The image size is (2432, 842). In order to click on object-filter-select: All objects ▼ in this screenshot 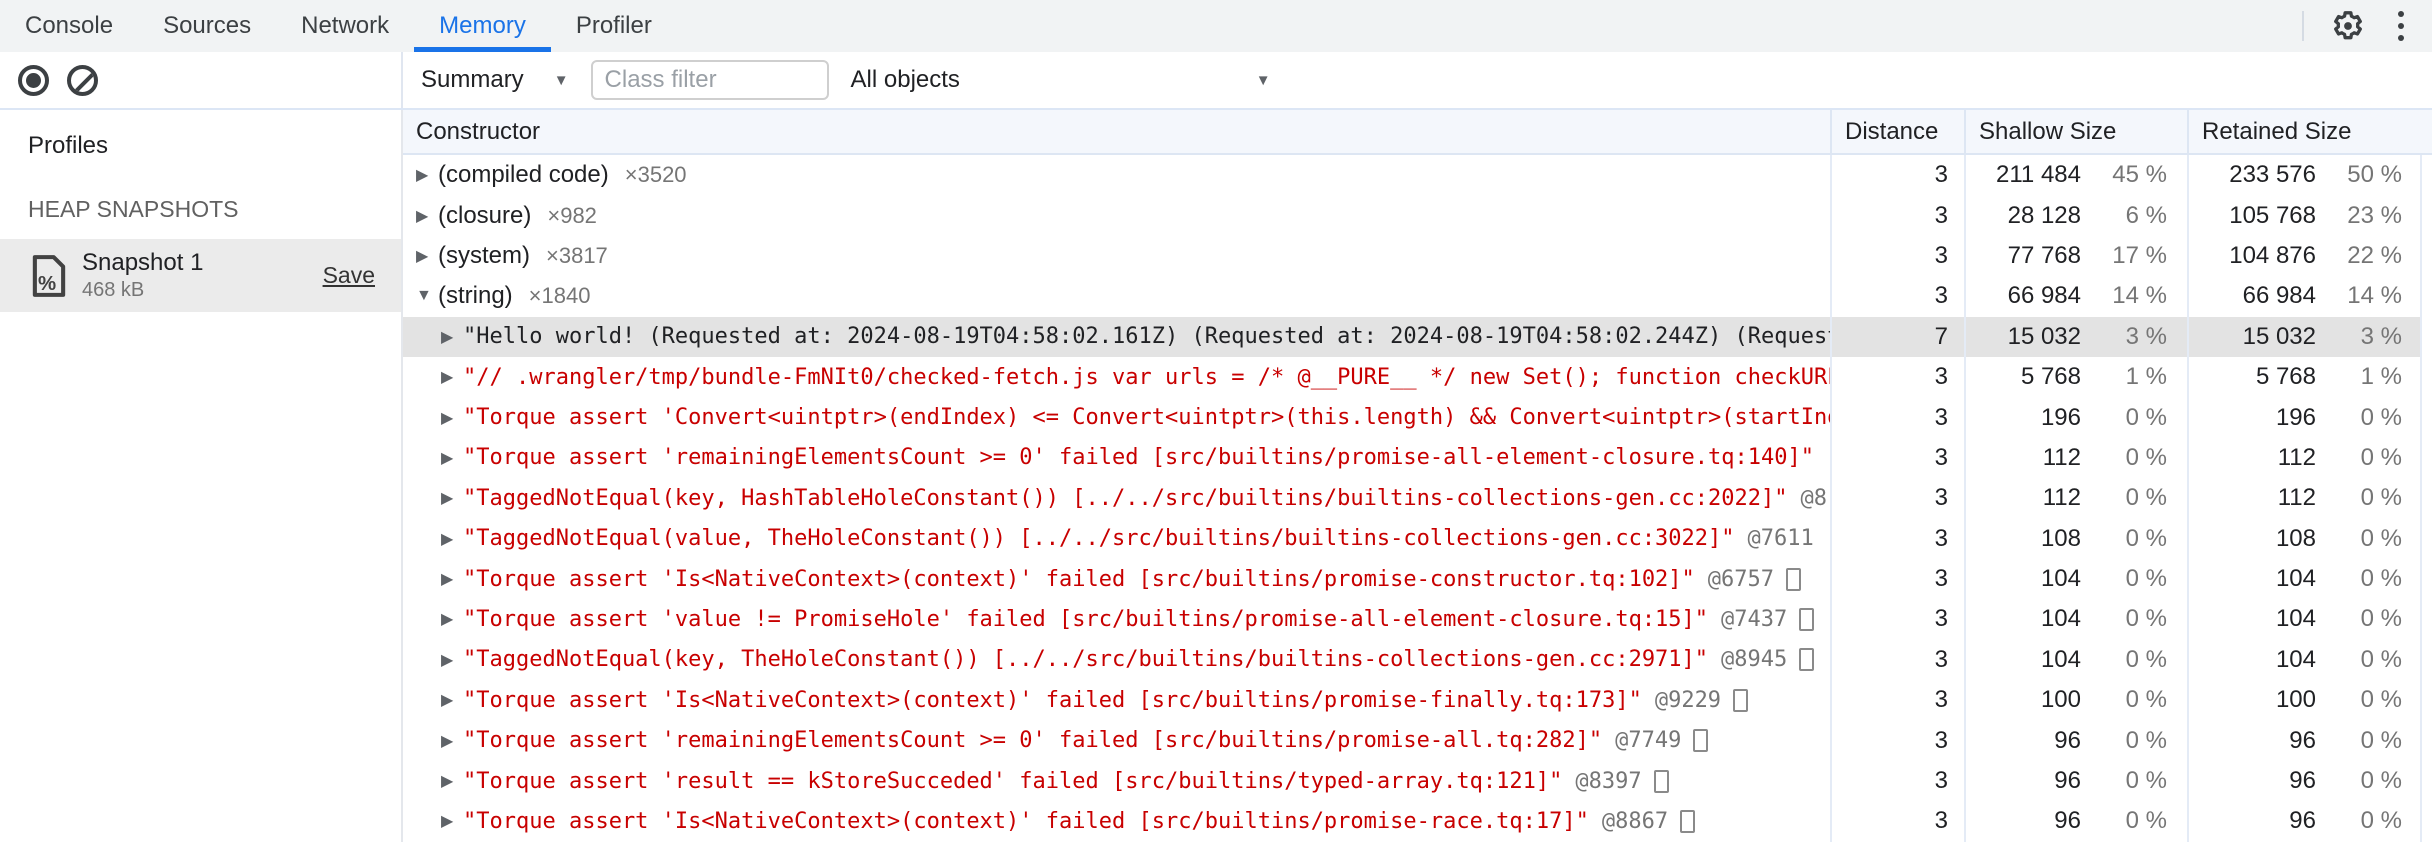, I will do `click(1061, 80)`.